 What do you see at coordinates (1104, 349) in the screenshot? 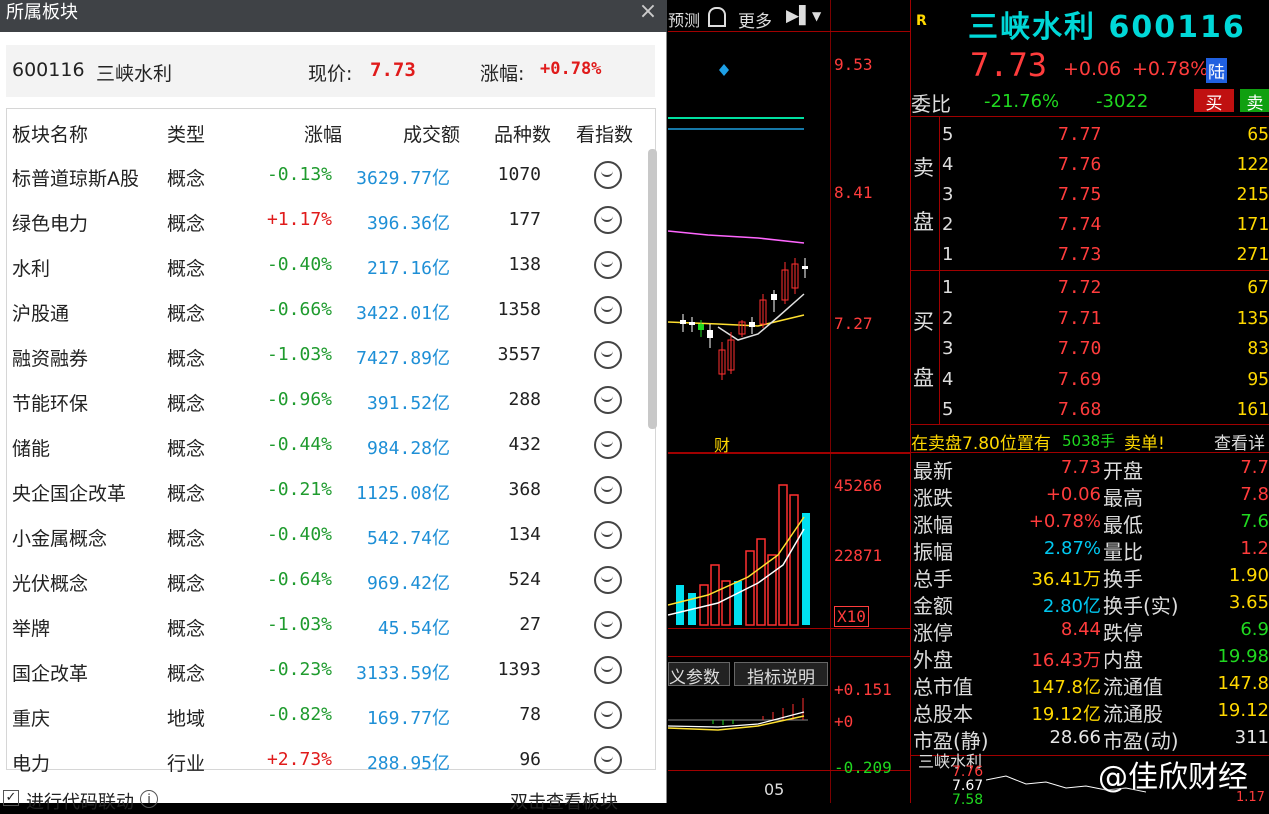
I see `bid-row: 3 7.70 83` at bounding box center [1104, 349].